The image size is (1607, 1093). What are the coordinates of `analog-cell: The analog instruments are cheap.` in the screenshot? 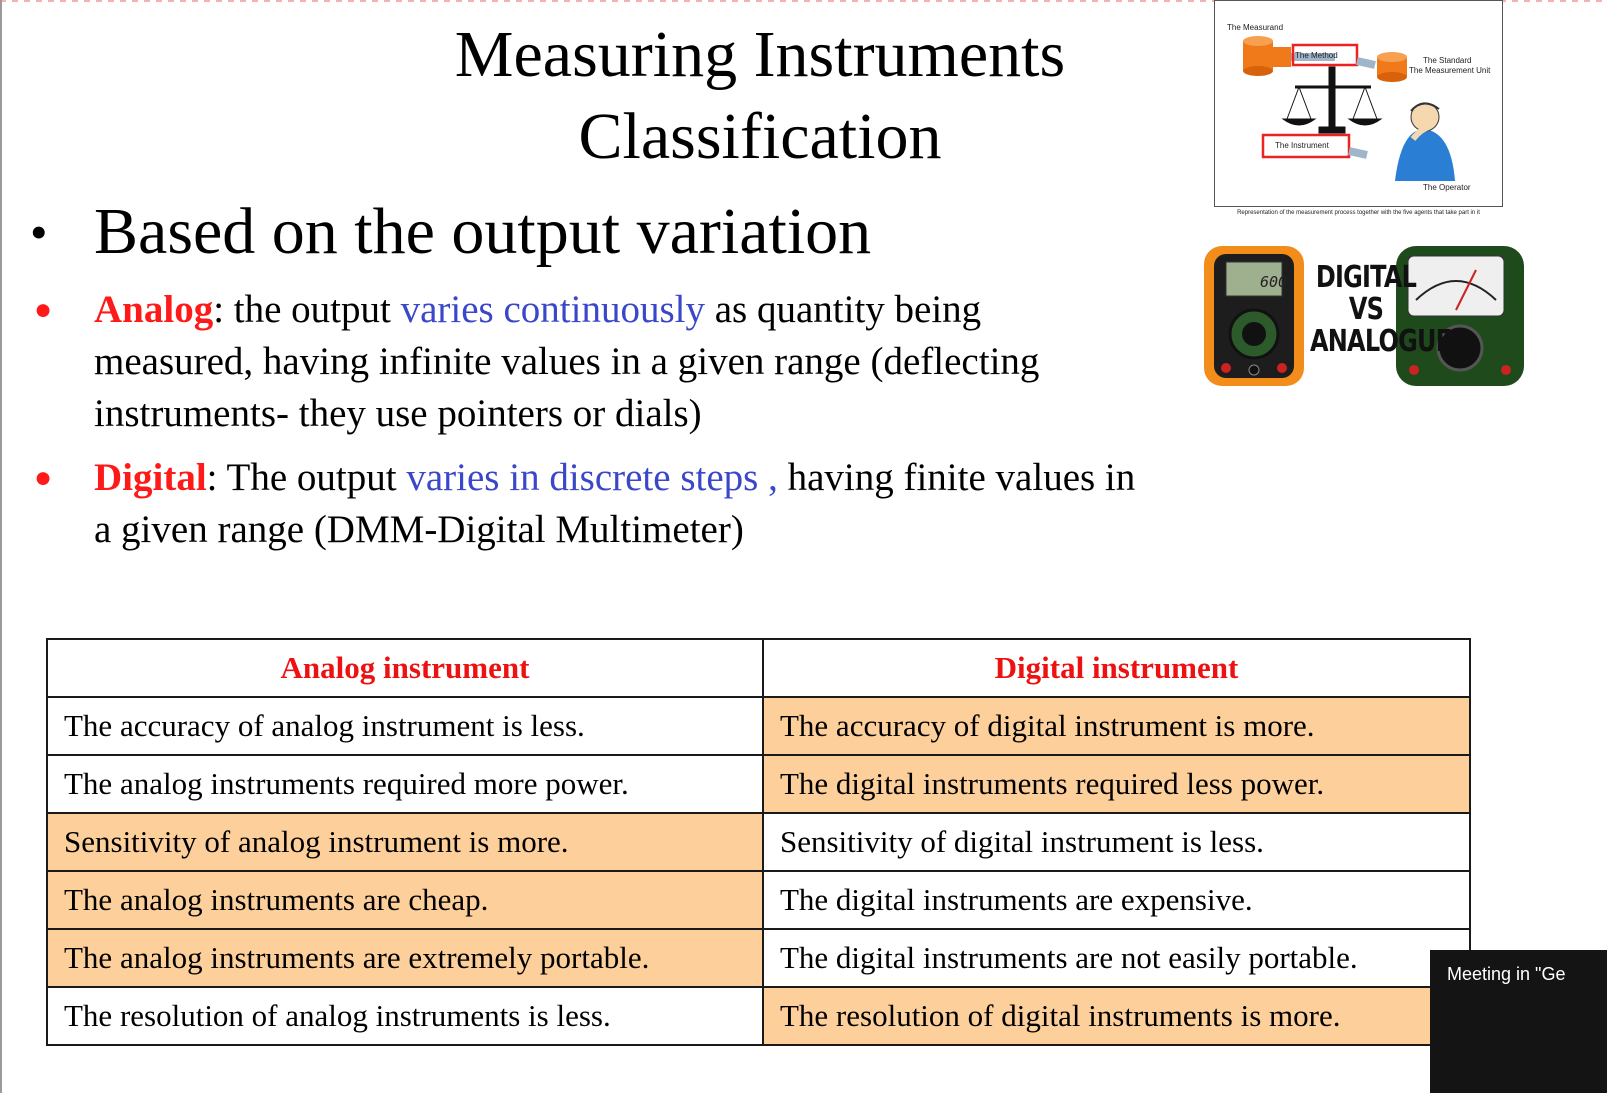 It's located at (405, 900).